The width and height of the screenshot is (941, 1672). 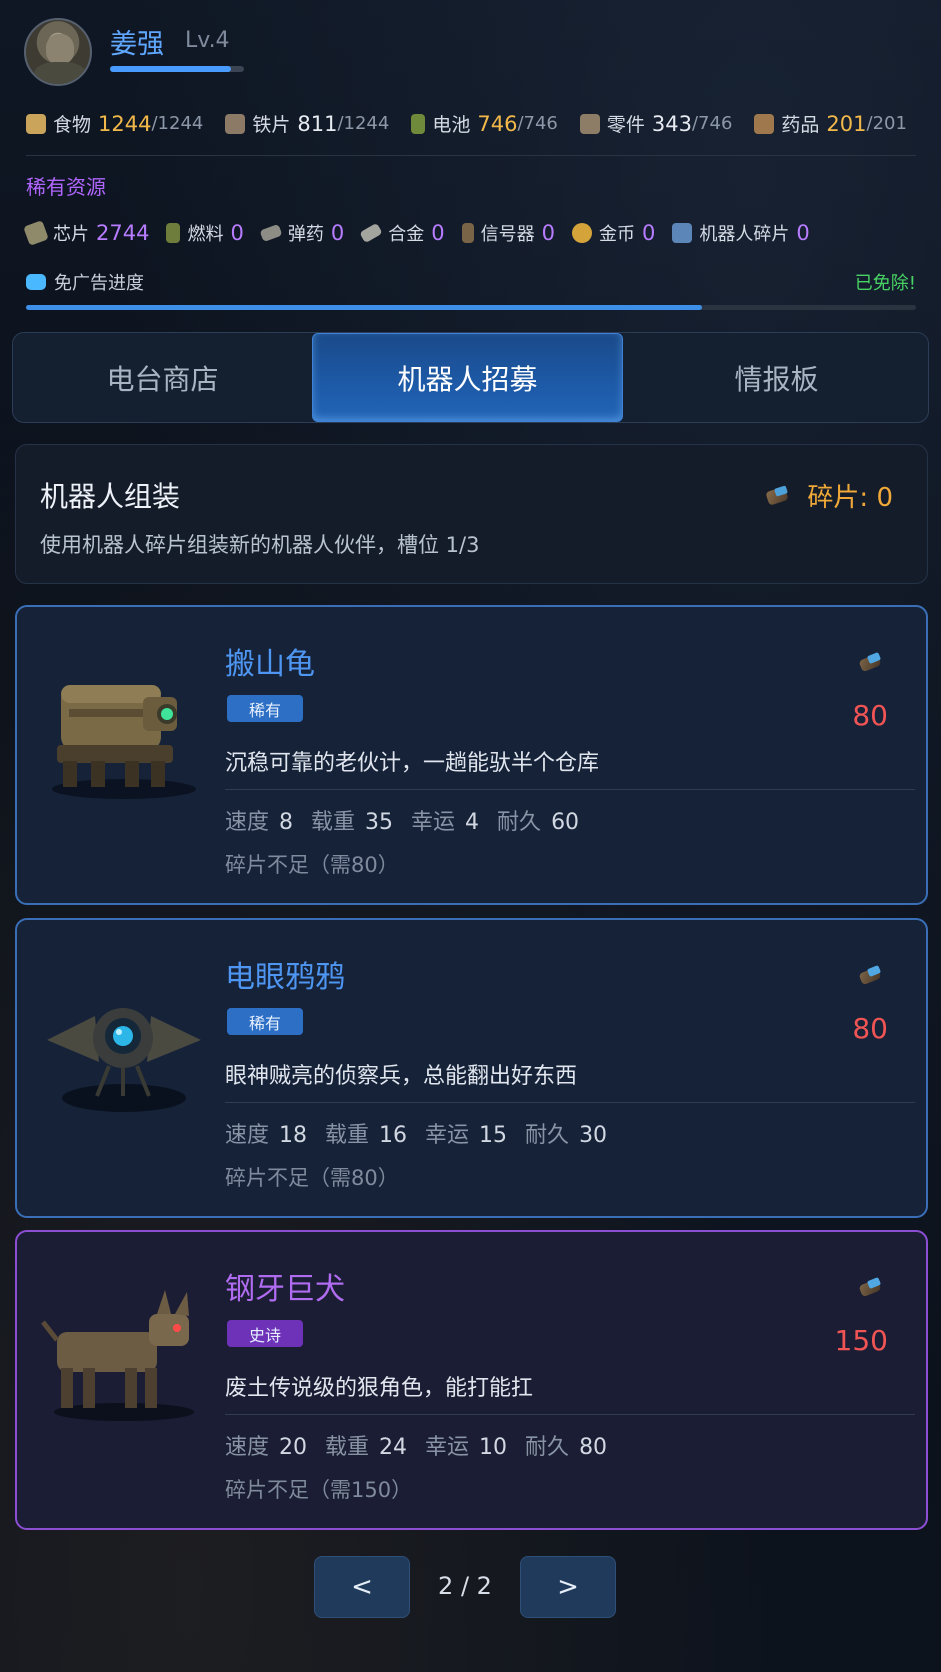 I want to click on robot-description: 沉稳可靠的老伙计，一趟能驮半个仓库, so click(x=412, y=763).